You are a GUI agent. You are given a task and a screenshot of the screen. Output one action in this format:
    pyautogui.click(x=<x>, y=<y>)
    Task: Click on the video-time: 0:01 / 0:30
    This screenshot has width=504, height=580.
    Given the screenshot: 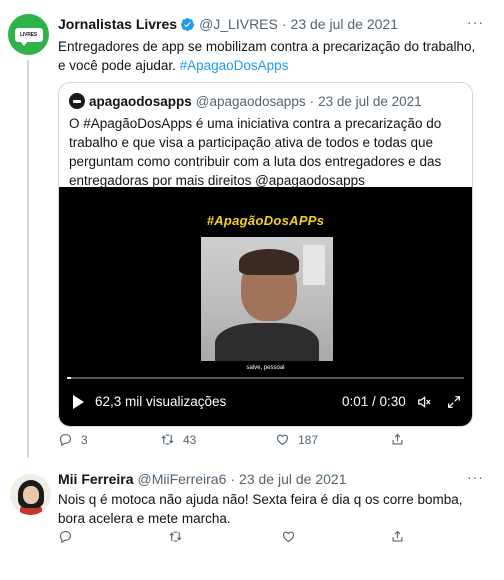 What is the action you would take?
    pyautogui.click(x=374, y=401)
    